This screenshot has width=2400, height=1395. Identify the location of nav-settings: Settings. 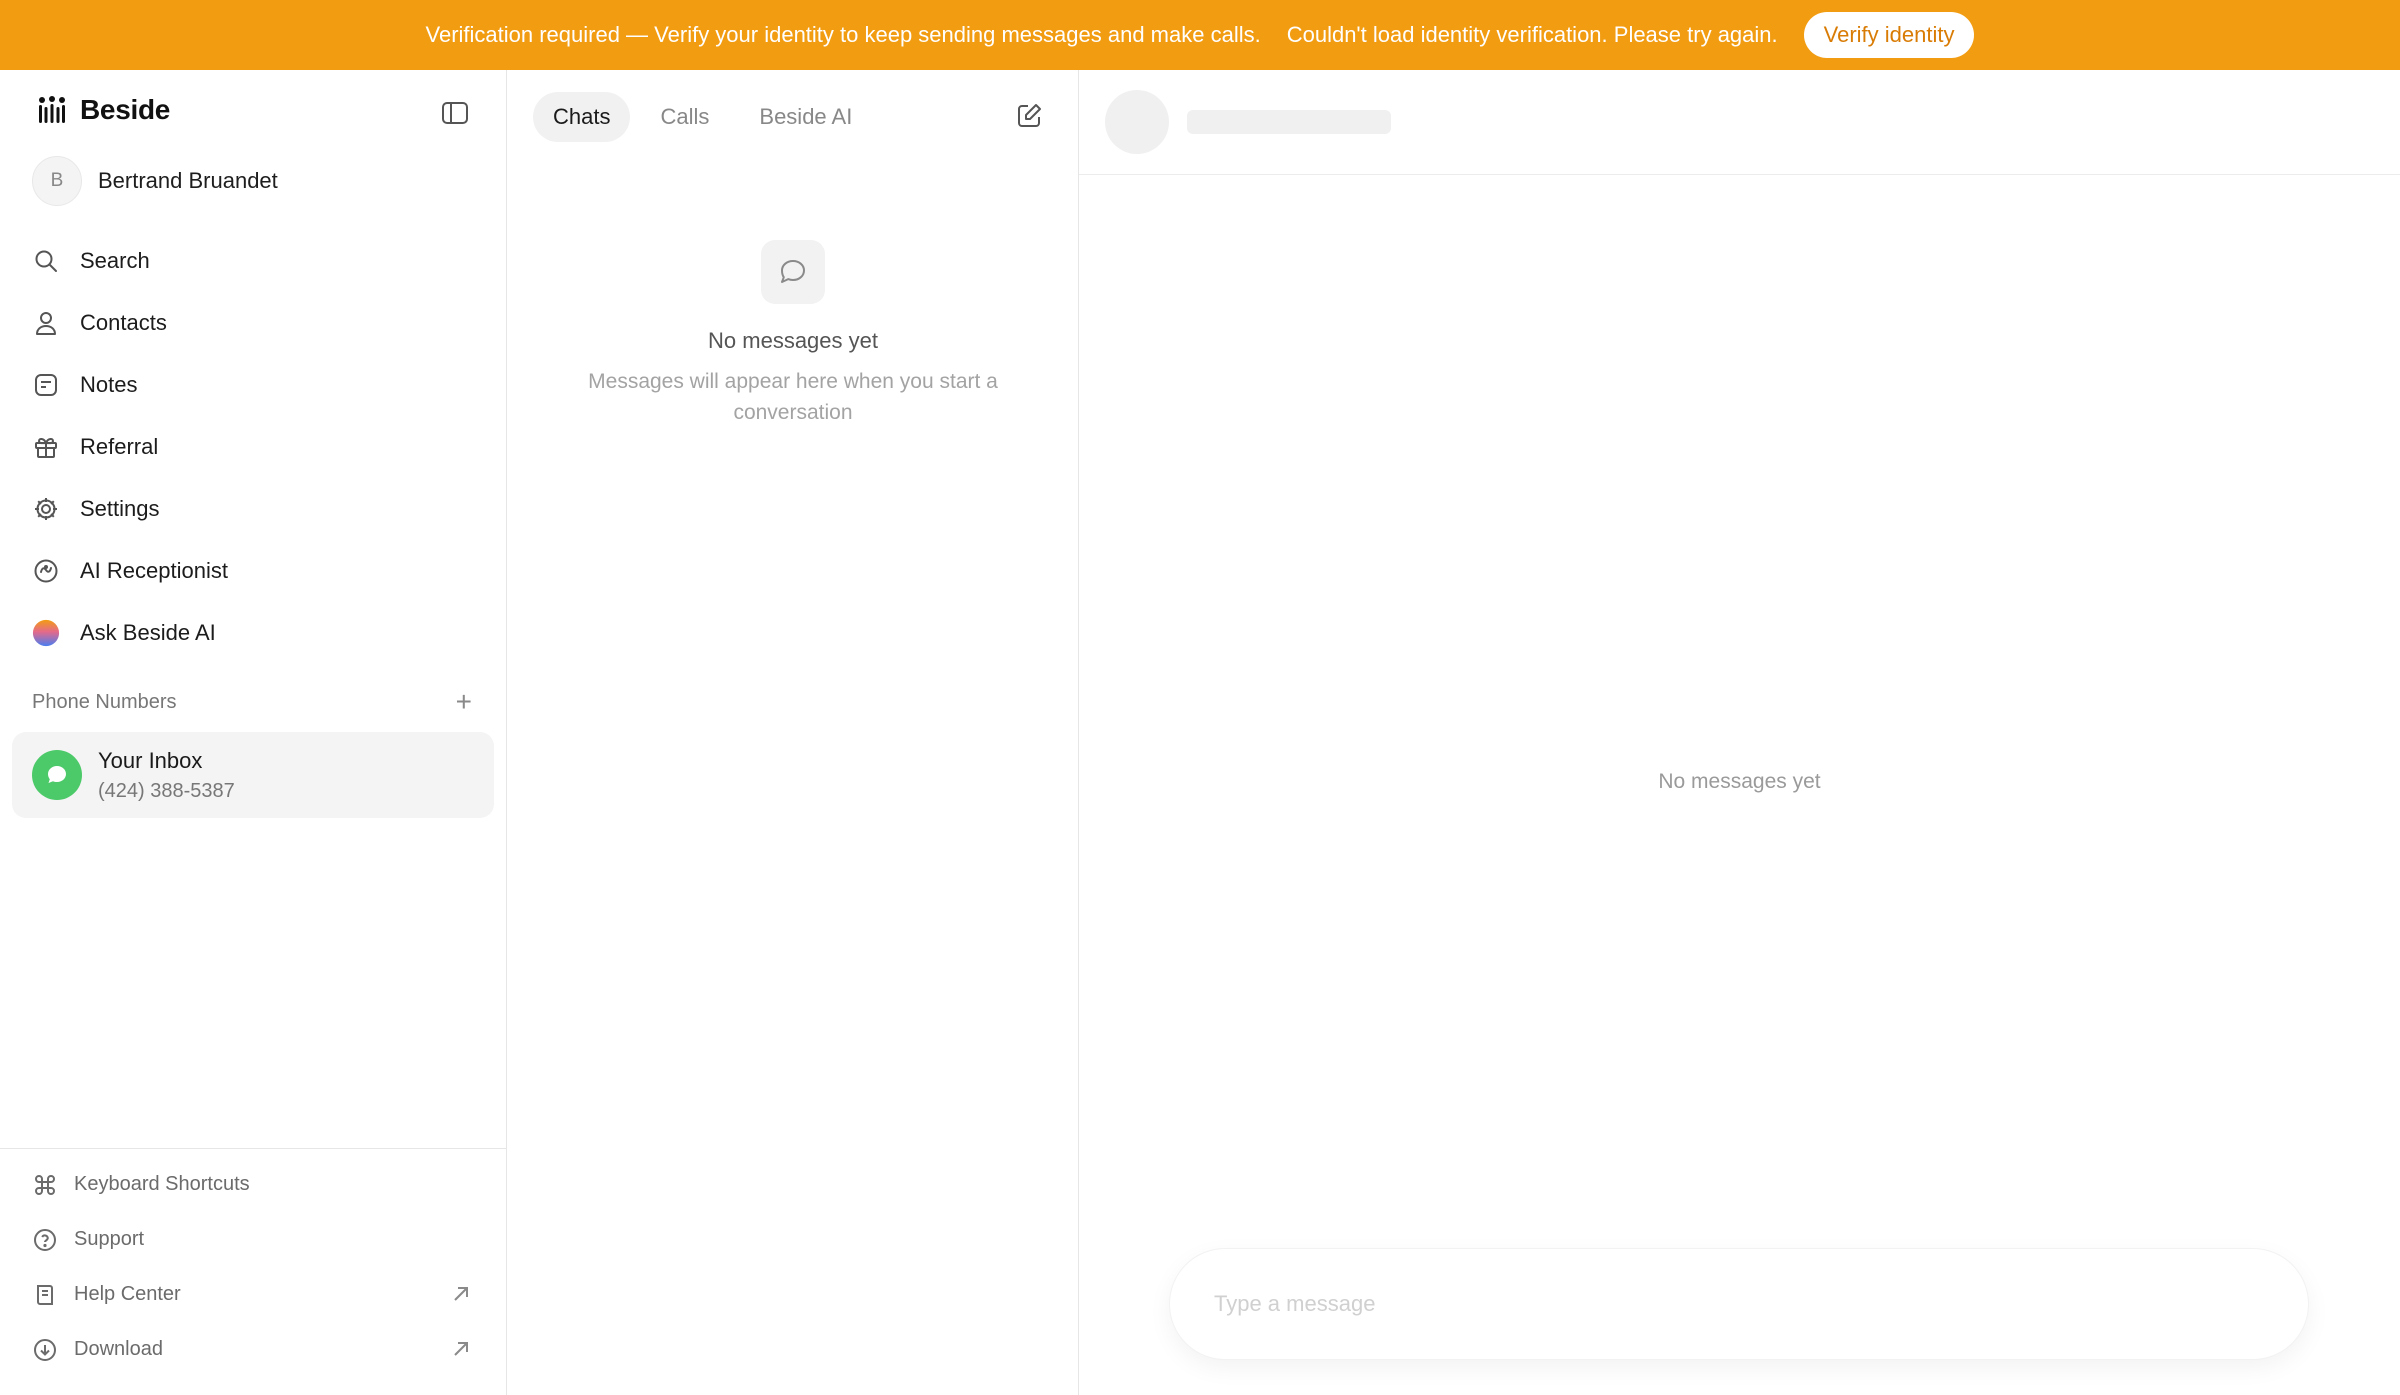
(253, 509).